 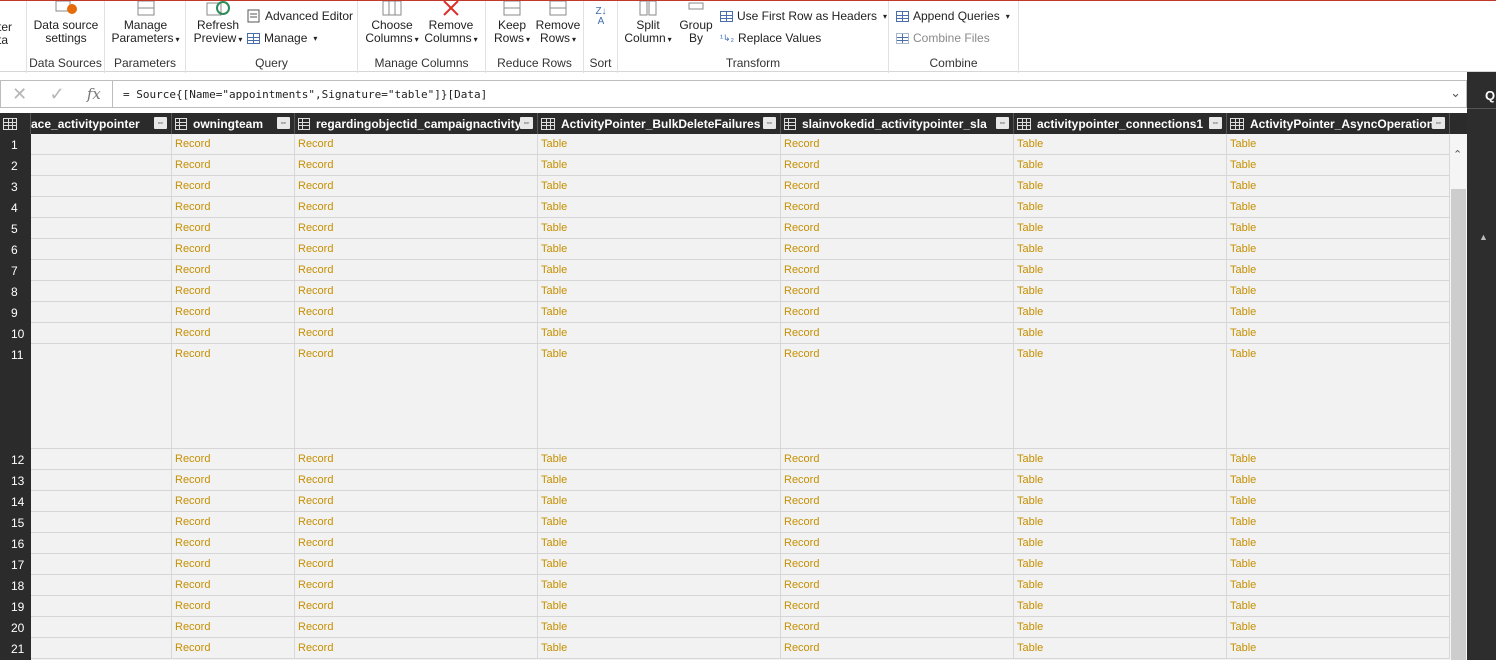 What do you see at coordinates (15, 250) in the screenshot?
I see `row-number: 6` at bounding box center [15, 250].